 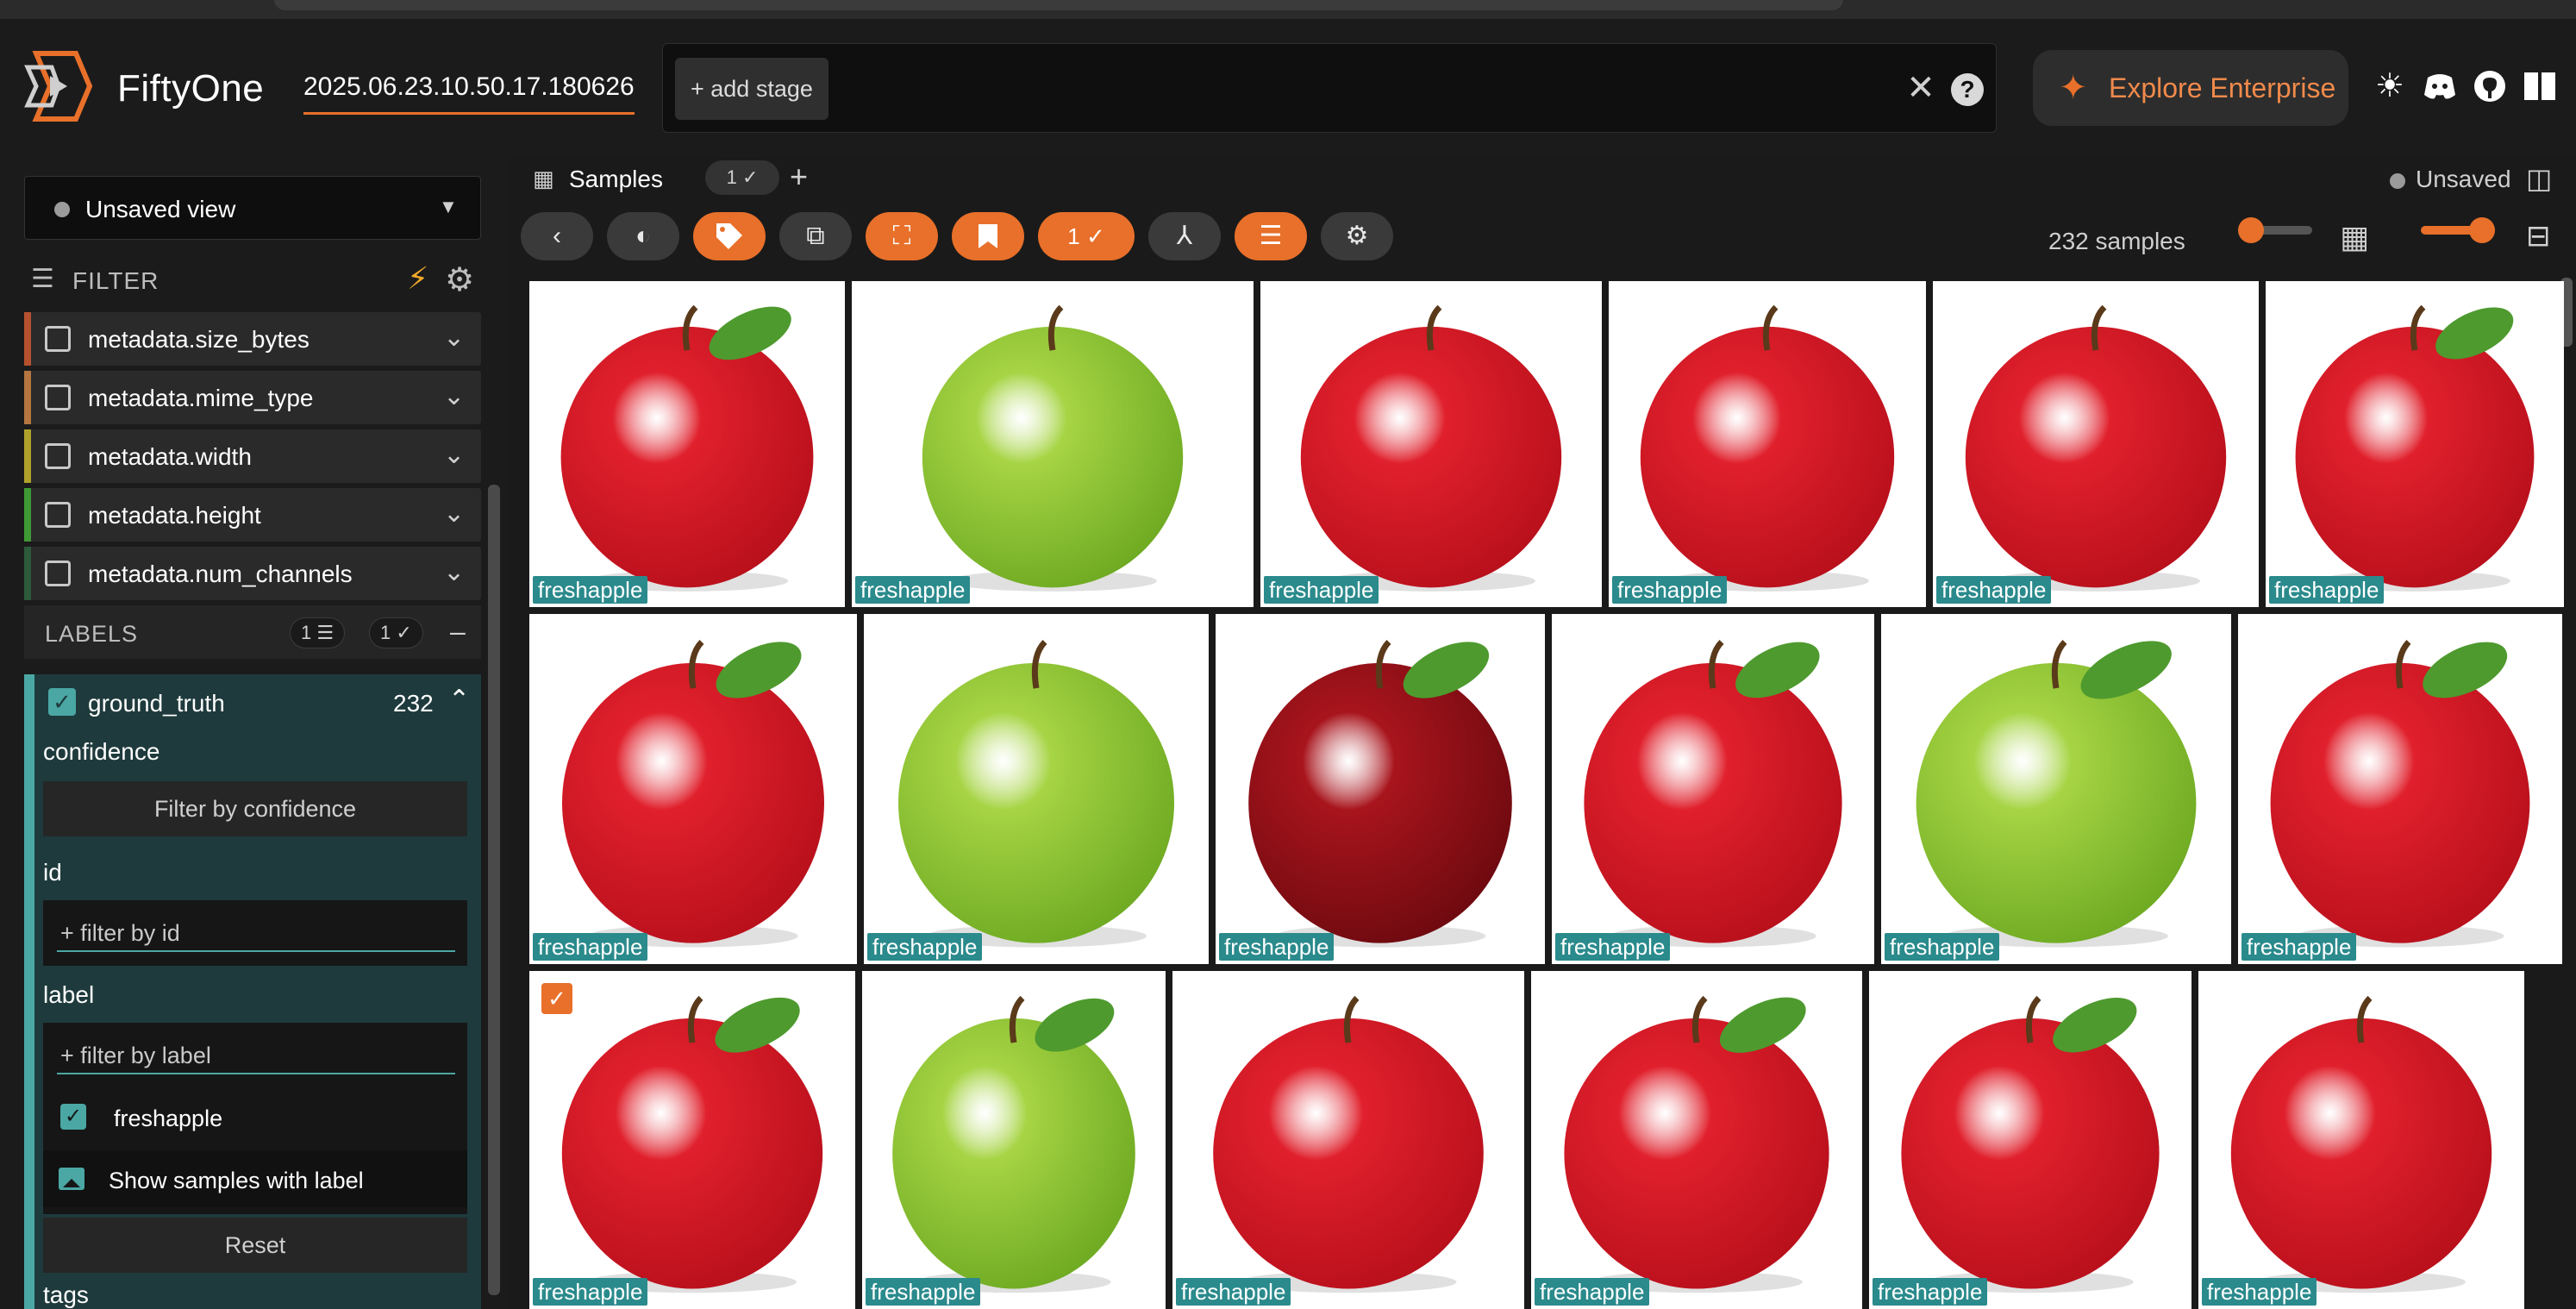 I want to click on patches-button: ⧉, so click(x=815, y=236).